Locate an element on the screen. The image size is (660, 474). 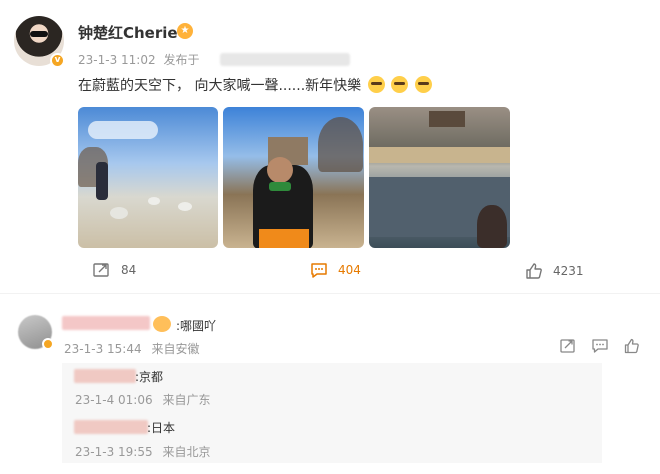
repost-button: 84 is located at coordinates (114, 270).